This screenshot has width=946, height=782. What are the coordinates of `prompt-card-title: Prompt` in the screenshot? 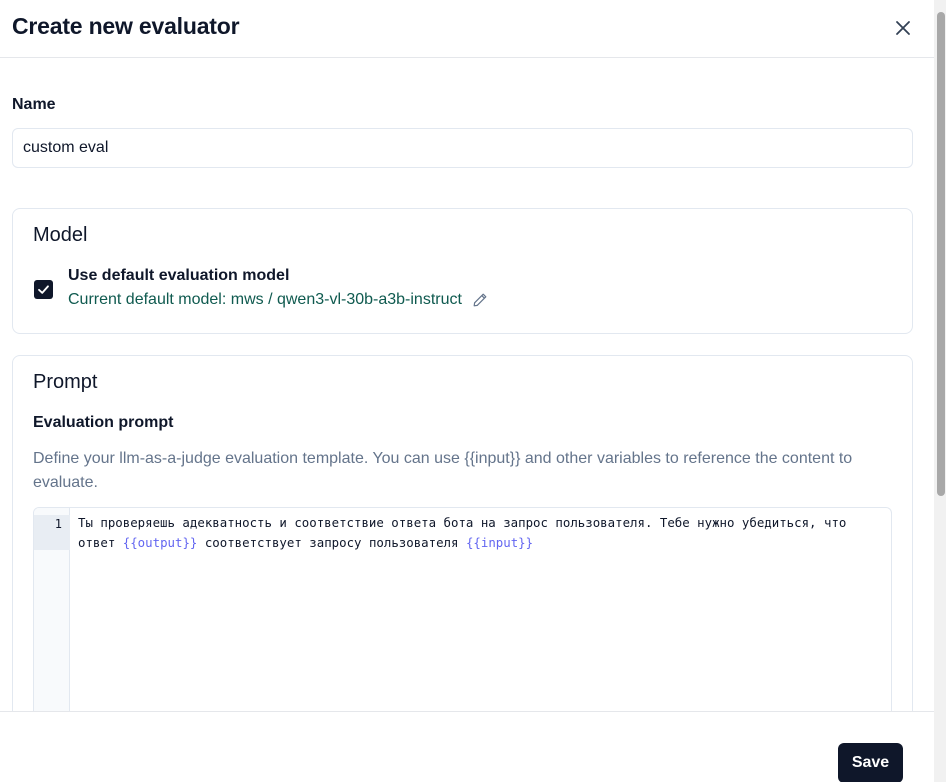 It's located at (65, 382).